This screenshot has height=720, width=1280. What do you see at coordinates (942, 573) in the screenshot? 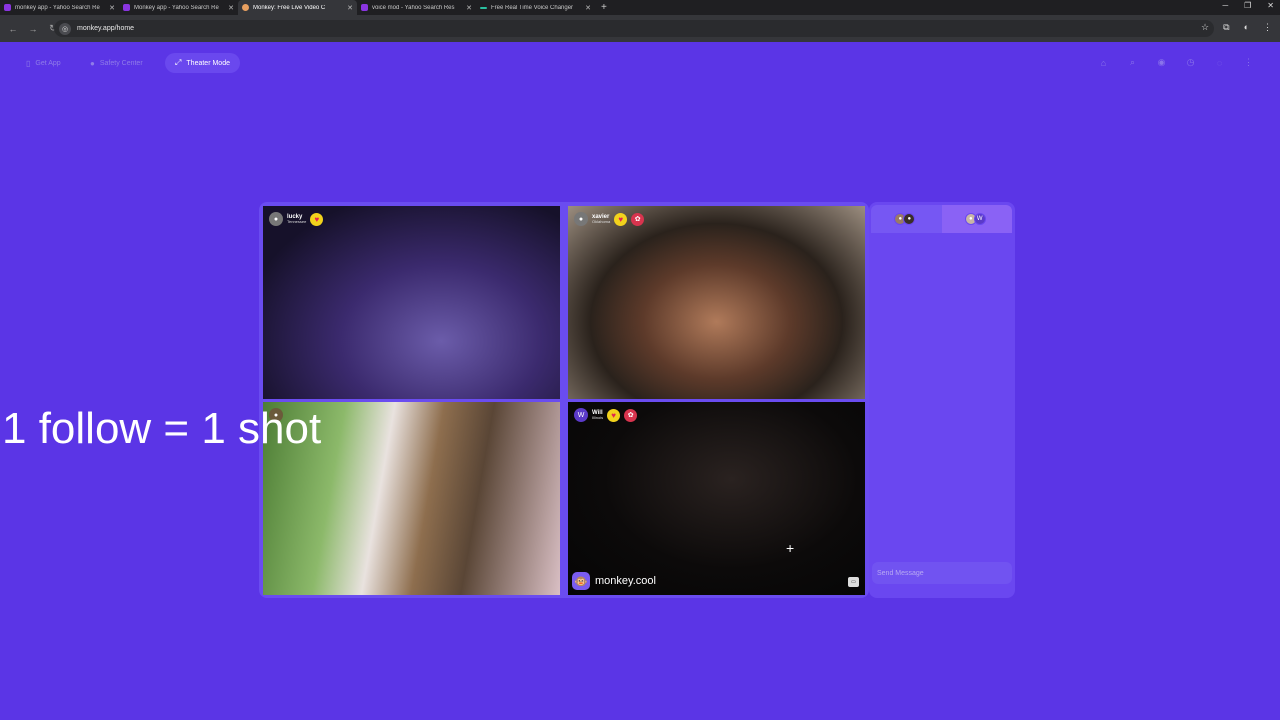
I see `send-message-input: Send Message` at bounding box center [942, 573].